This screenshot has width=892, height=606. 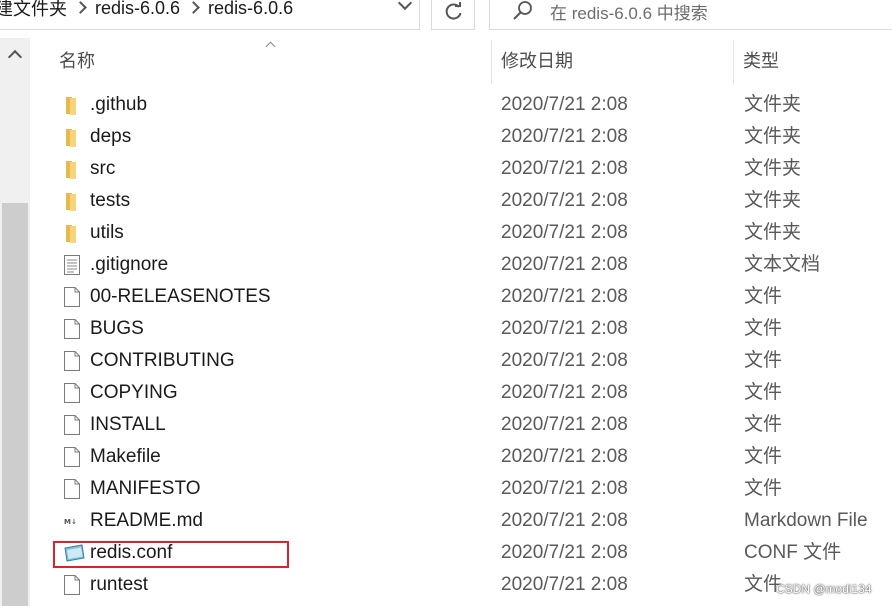 I want to click on file-name: .gitignore, so click(x=129, y=264).